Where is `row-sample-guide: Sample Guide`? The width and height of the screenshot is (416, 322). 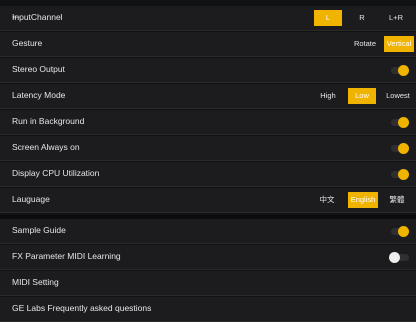 row-sample-guide: Sample Guide is located at coordinates (208, 231).